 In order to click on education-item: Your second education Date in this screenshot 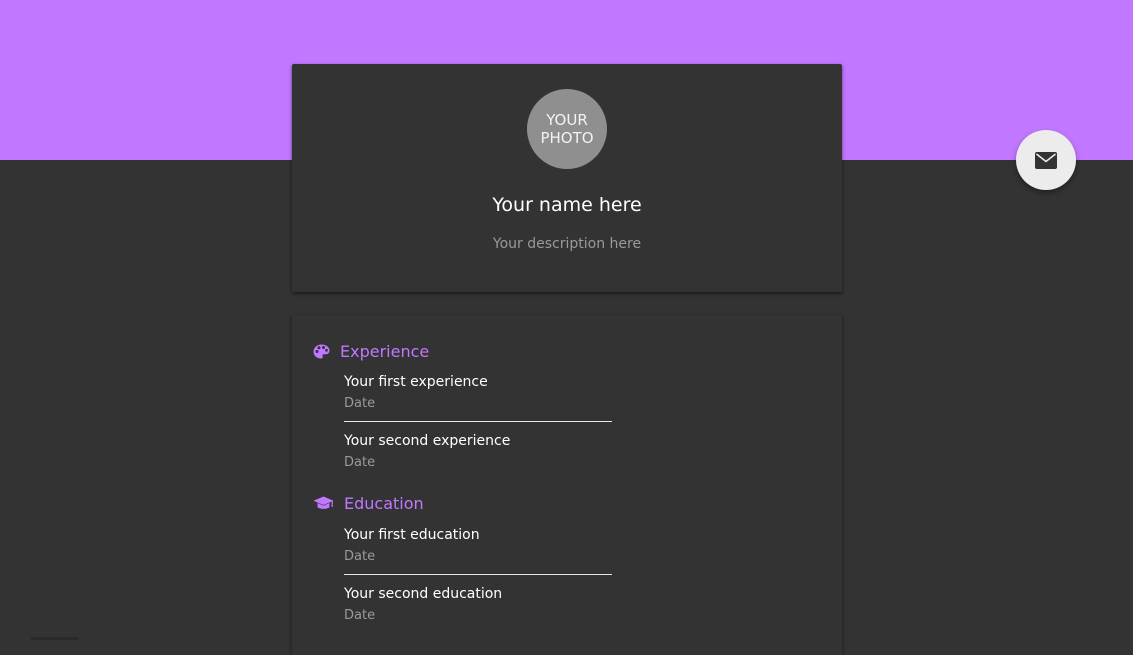, I will do `click(478, 604)`.